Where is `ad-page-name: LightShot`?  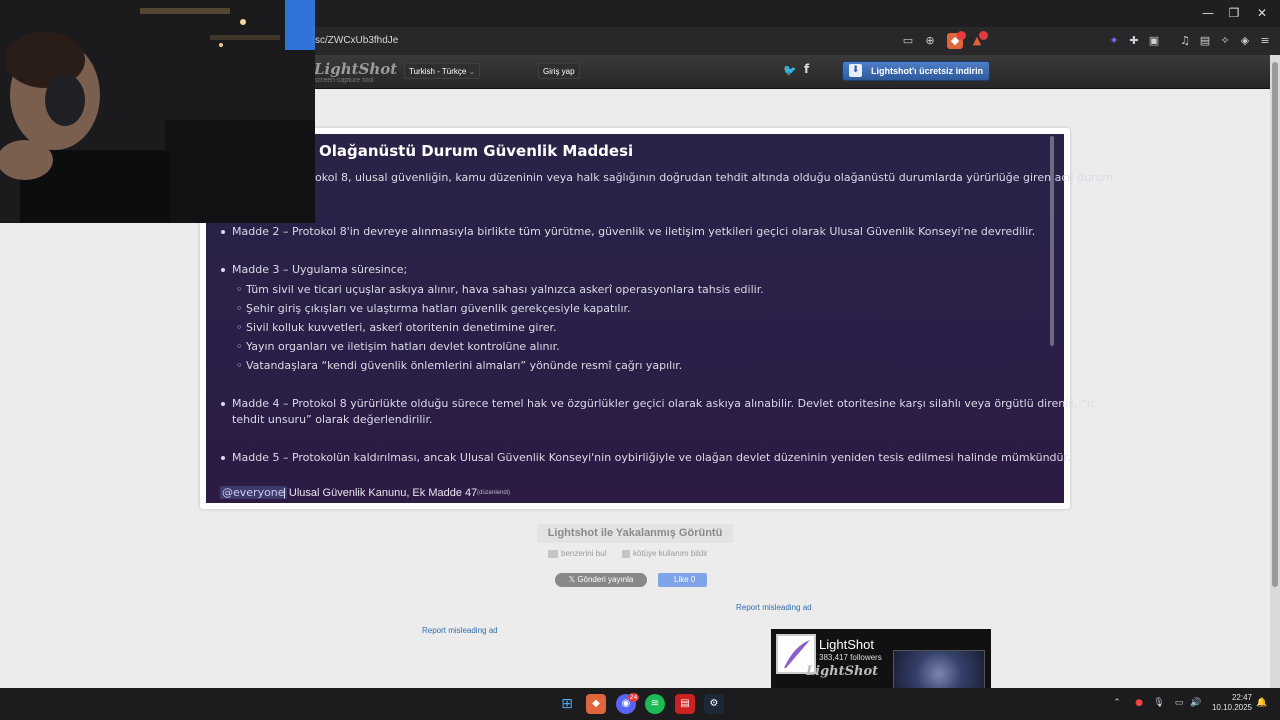
ad-page-name: LightShot is located at coordinates (846, 644).